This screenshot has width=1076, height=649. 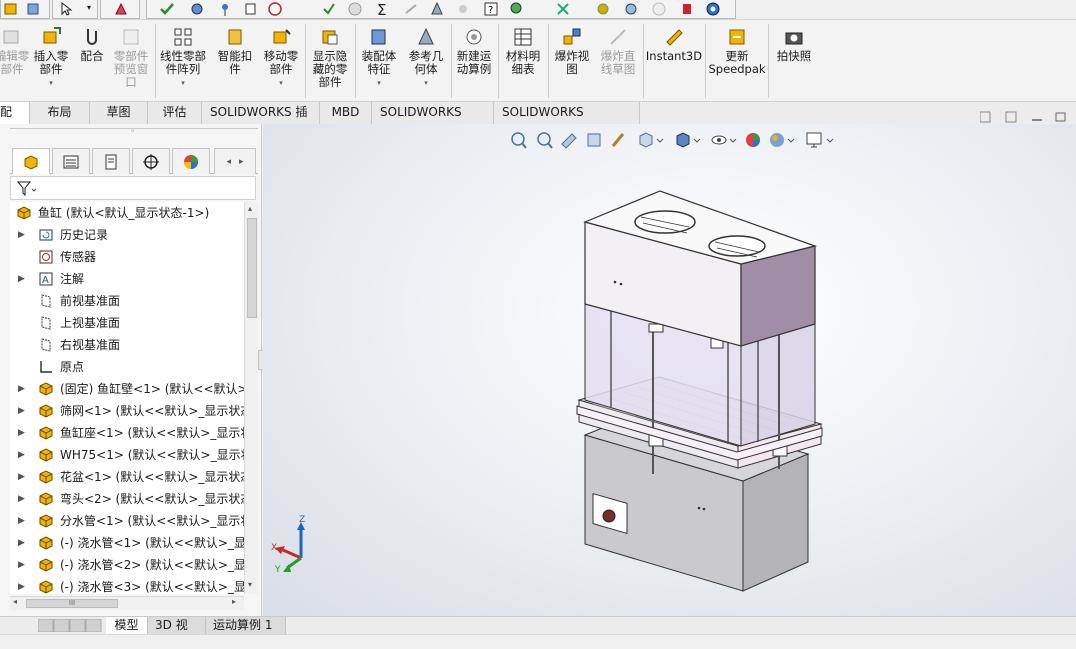 What do you see at coordinates (631, 9) in the screenshot?
I see `motion-icon` at bounding box center [631, 9].